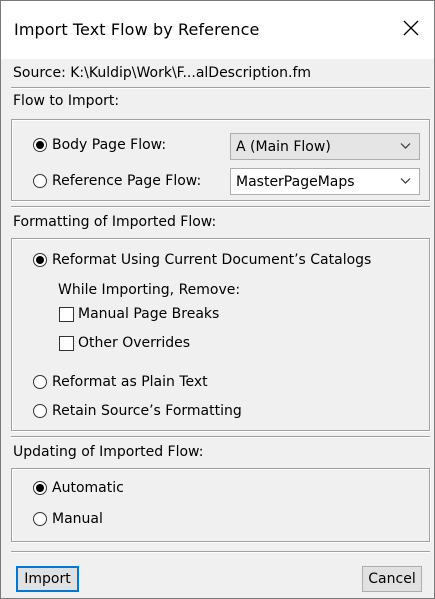  What do you see at coordinates (137, 29) in the screenshot?
I see `dialog-title: Import Text Flow by Reference` at bounding box center [137, 29].